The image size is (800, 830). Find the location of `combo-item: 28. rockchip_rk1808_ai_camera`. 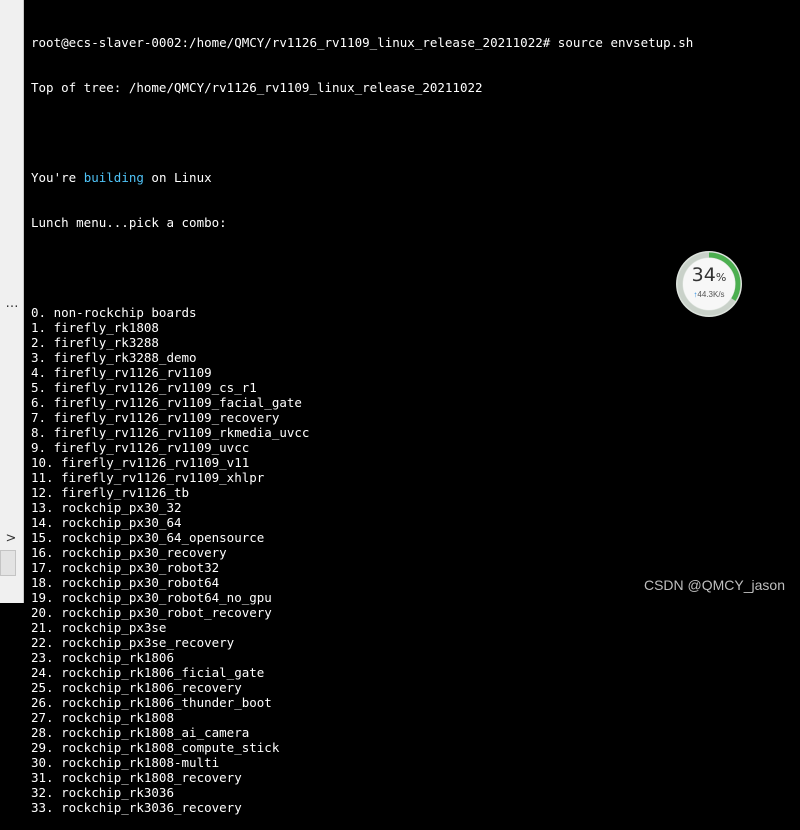

combo-item: 28. rockchip_rk1808_ai_camera is located at coordinates (140, 732).